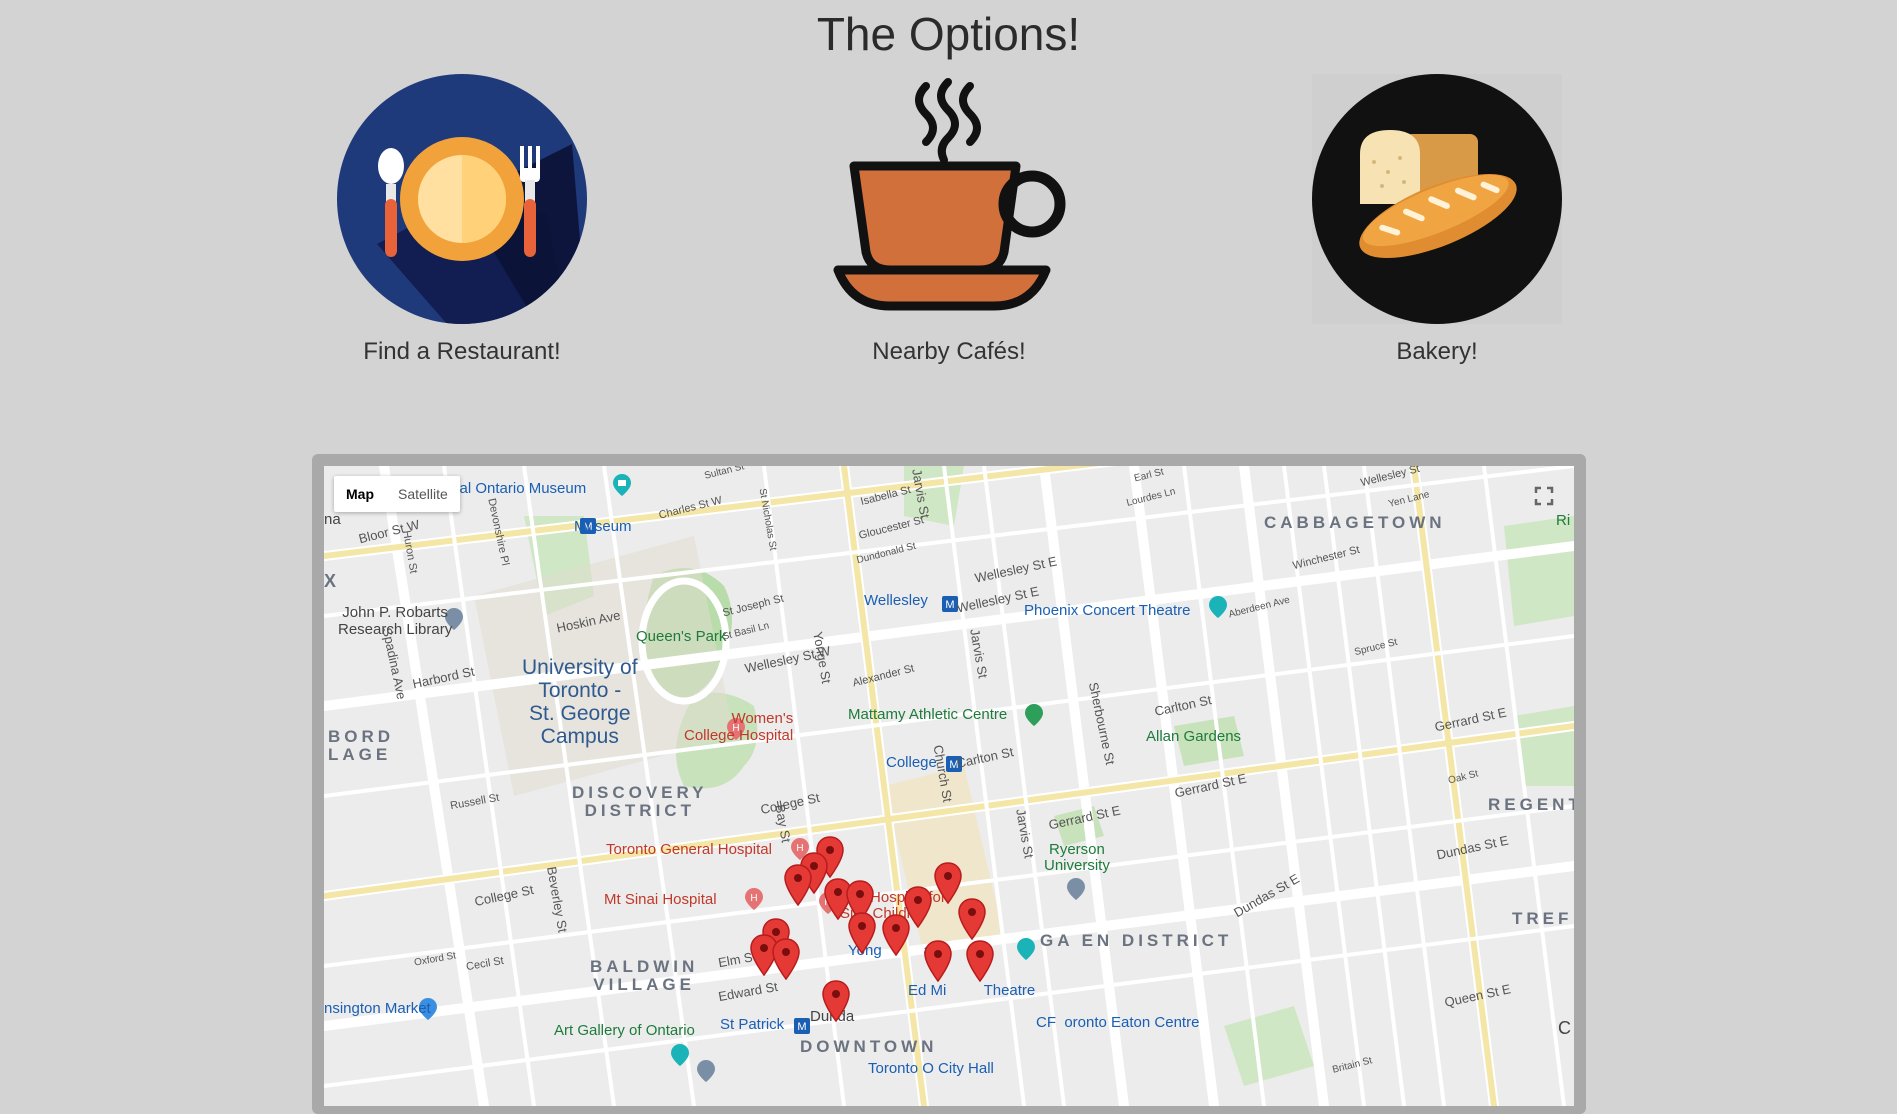 Image resolution: width=1897 pixels, height=1114 pixels. I want to click on option-restaurant: Find a Restaurant!, so click(462, 220).